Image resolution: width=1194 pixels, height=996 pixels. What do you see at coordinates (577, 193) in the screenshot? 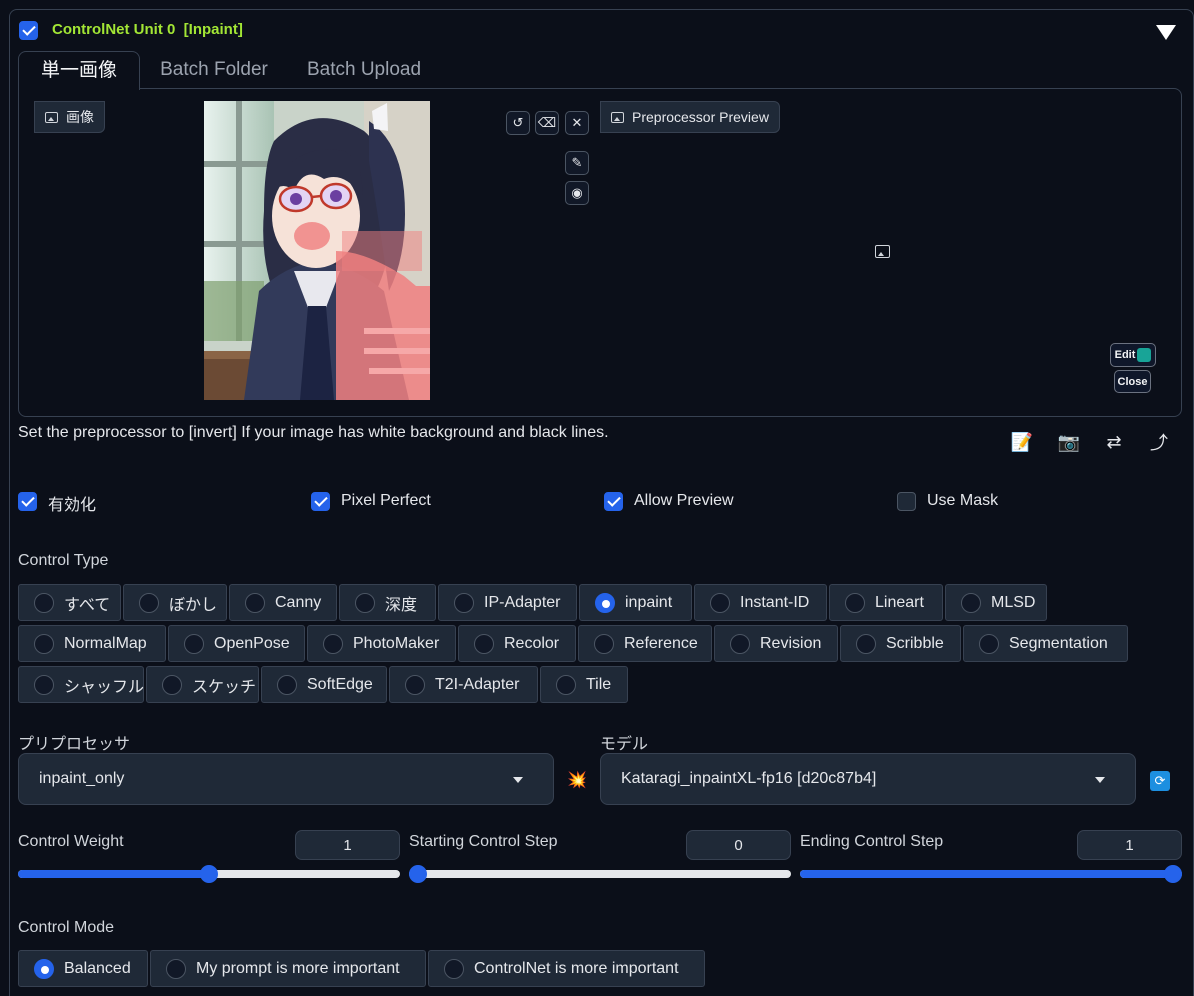
I see `palette-icon: ◉` at bounding box center [577, 193].